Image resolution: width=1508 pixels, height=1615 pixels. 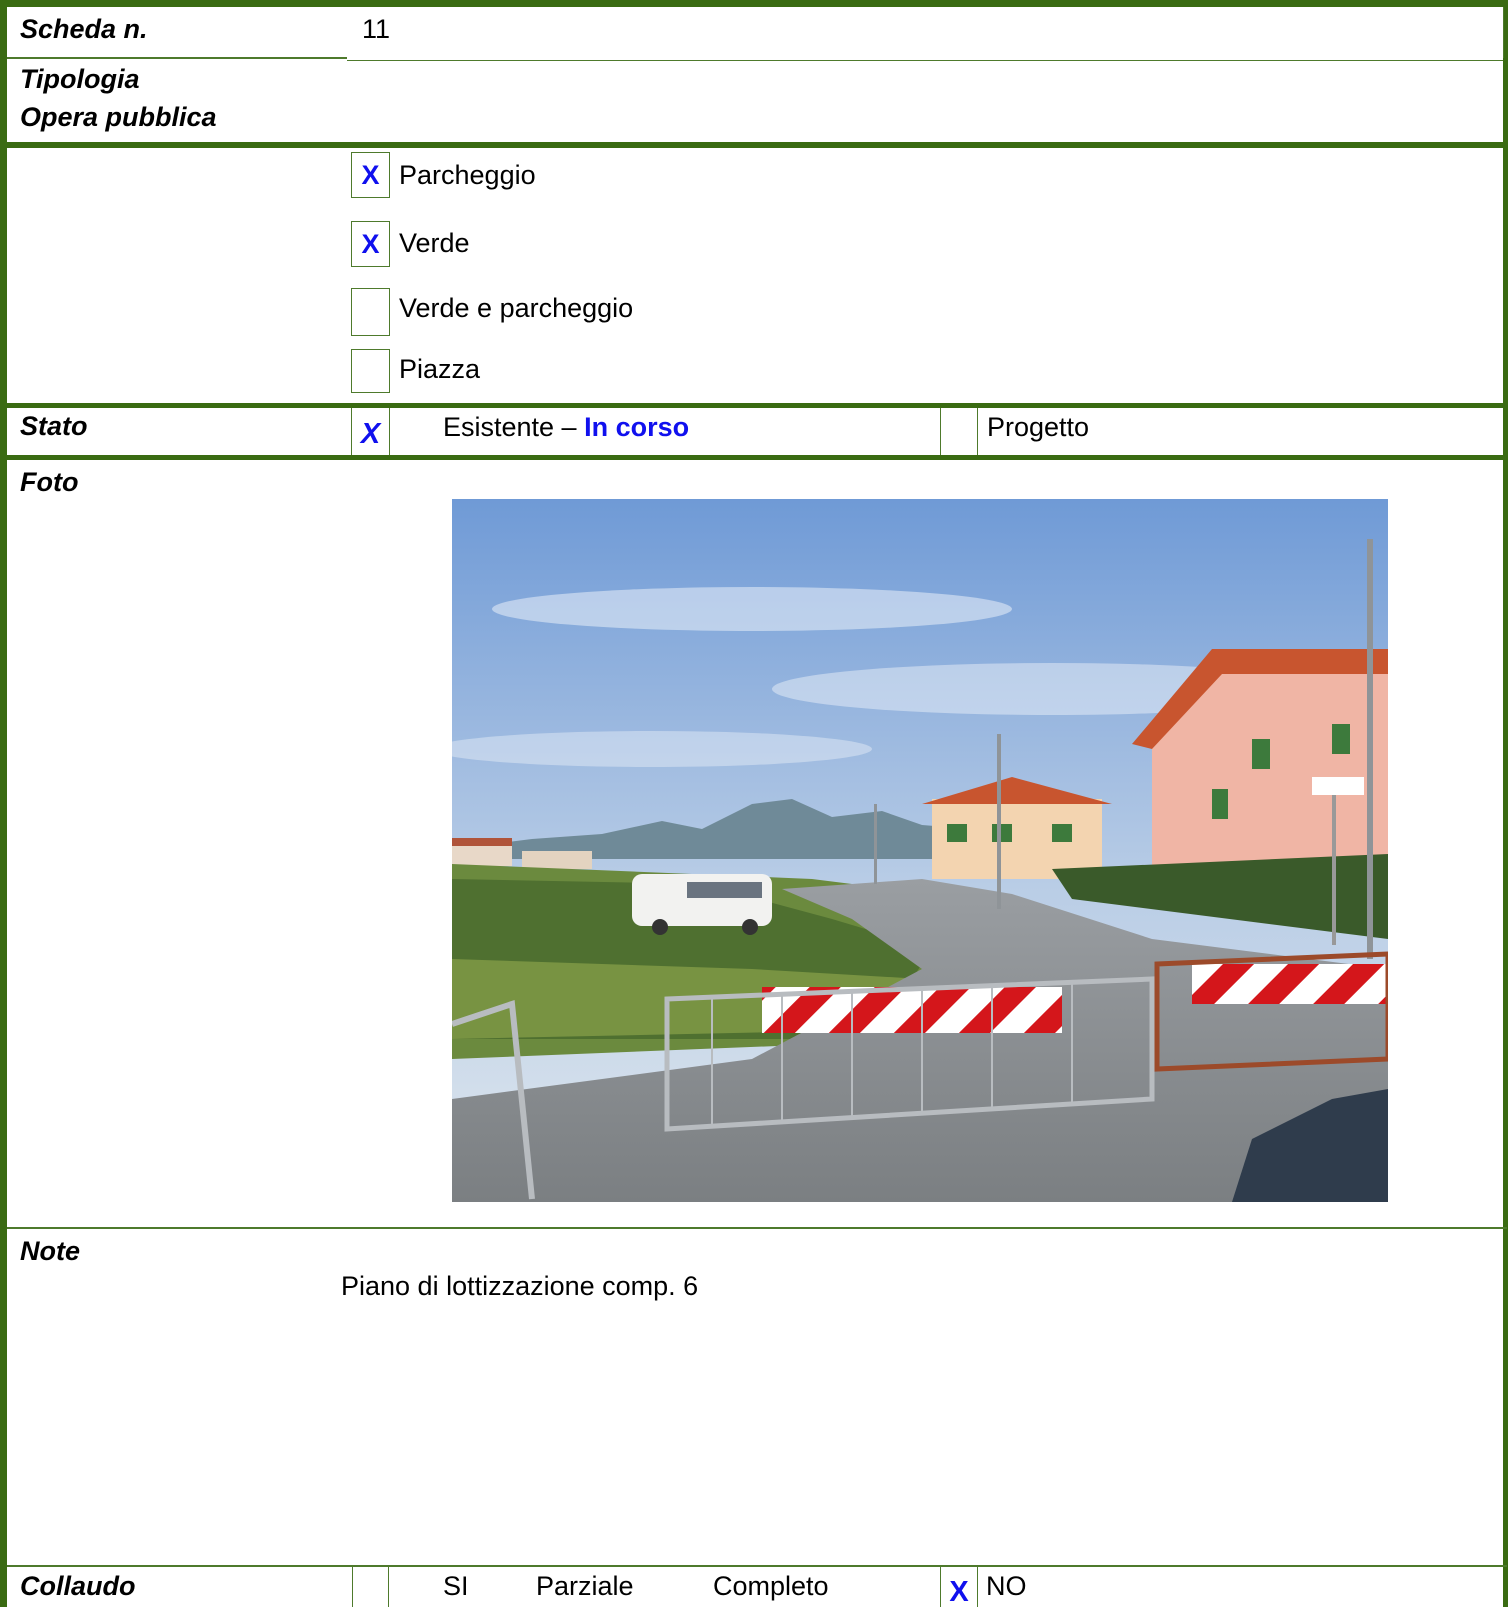 What do you see at coordinates (50, 1251) in the screenshot?
I see `note-label: Note` at bounding box center [50, 1251].